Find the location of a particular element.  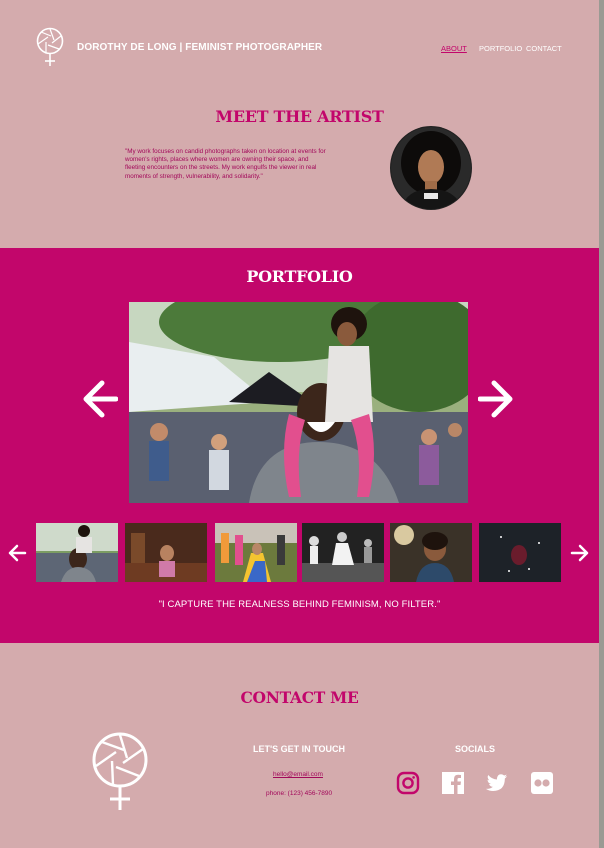

thumbnails-next-arrow-icon is located at coordinates (580, 553).